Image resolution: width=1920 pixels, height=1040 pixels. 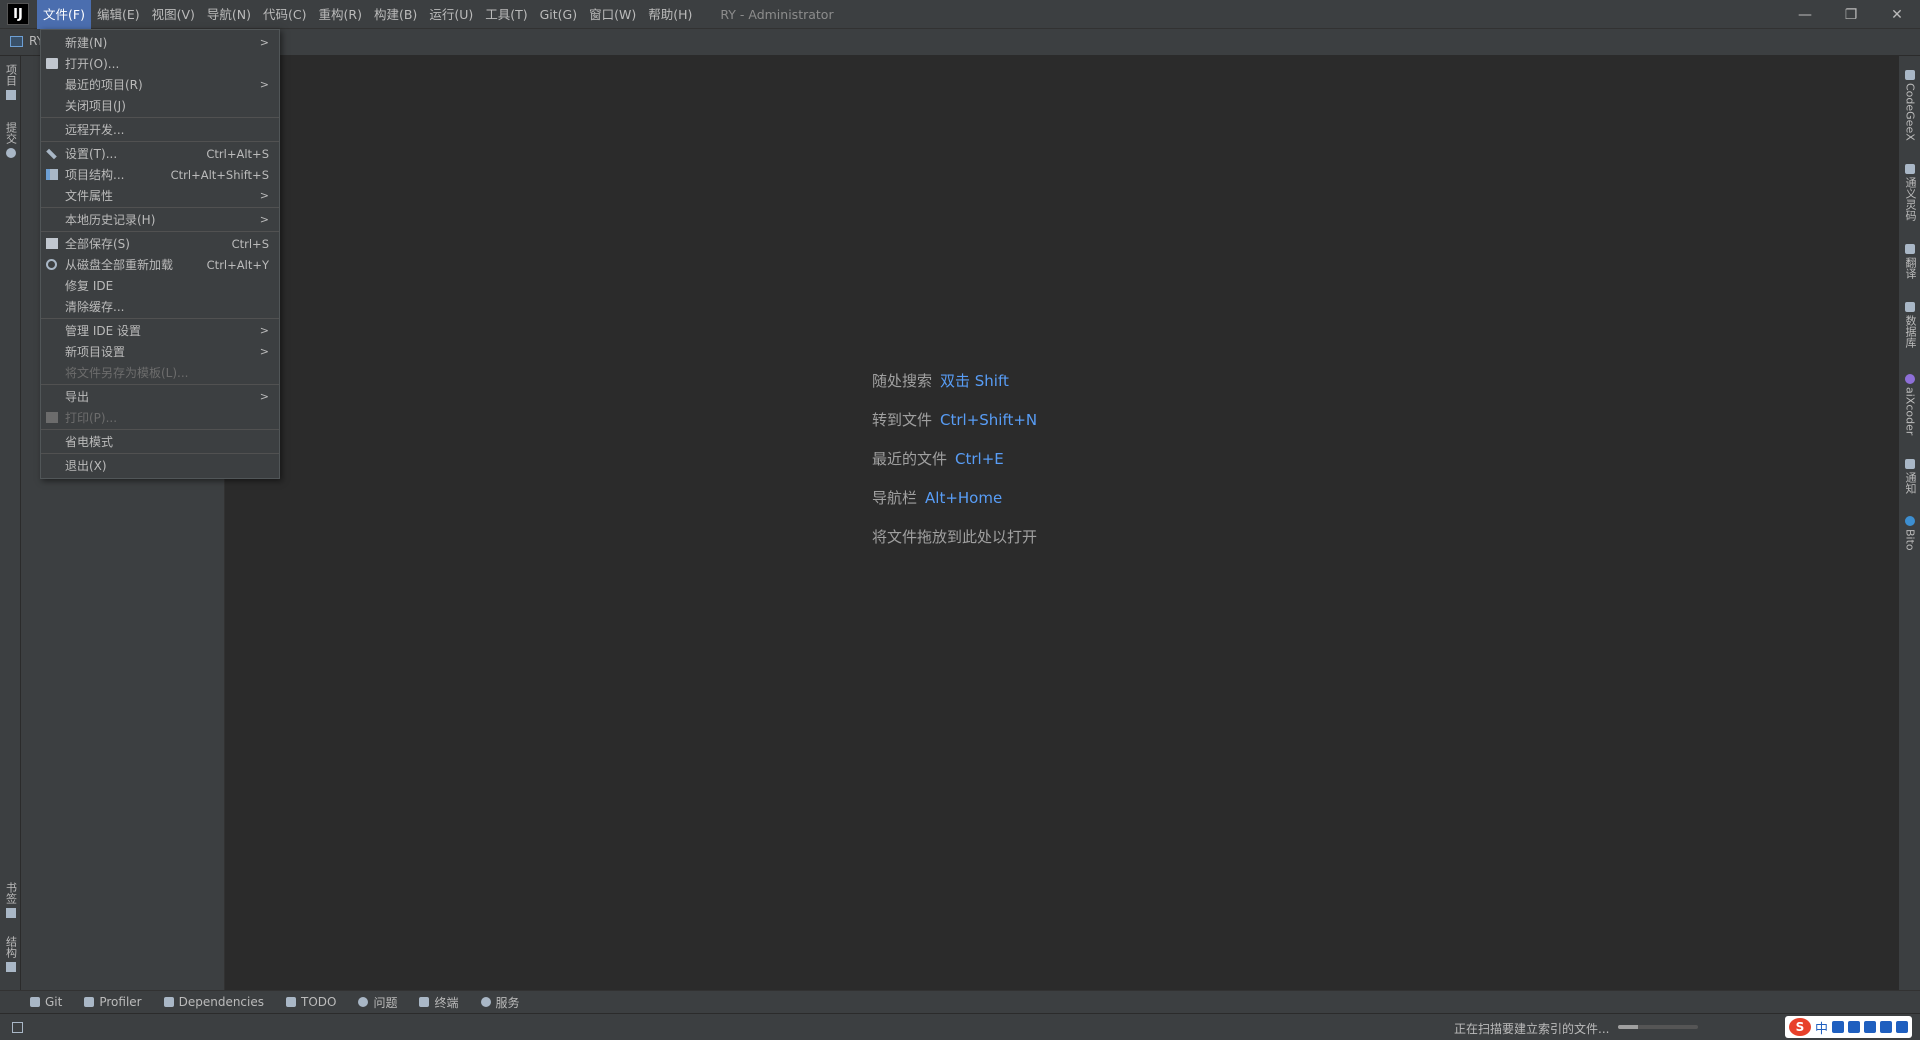 What do you see at coordinates (160, 174) in the screenshot?
I see `file-menu-project-structure: 项目结构... Ctrl+Alt+Shift+S` at bounding box center [160, 174].